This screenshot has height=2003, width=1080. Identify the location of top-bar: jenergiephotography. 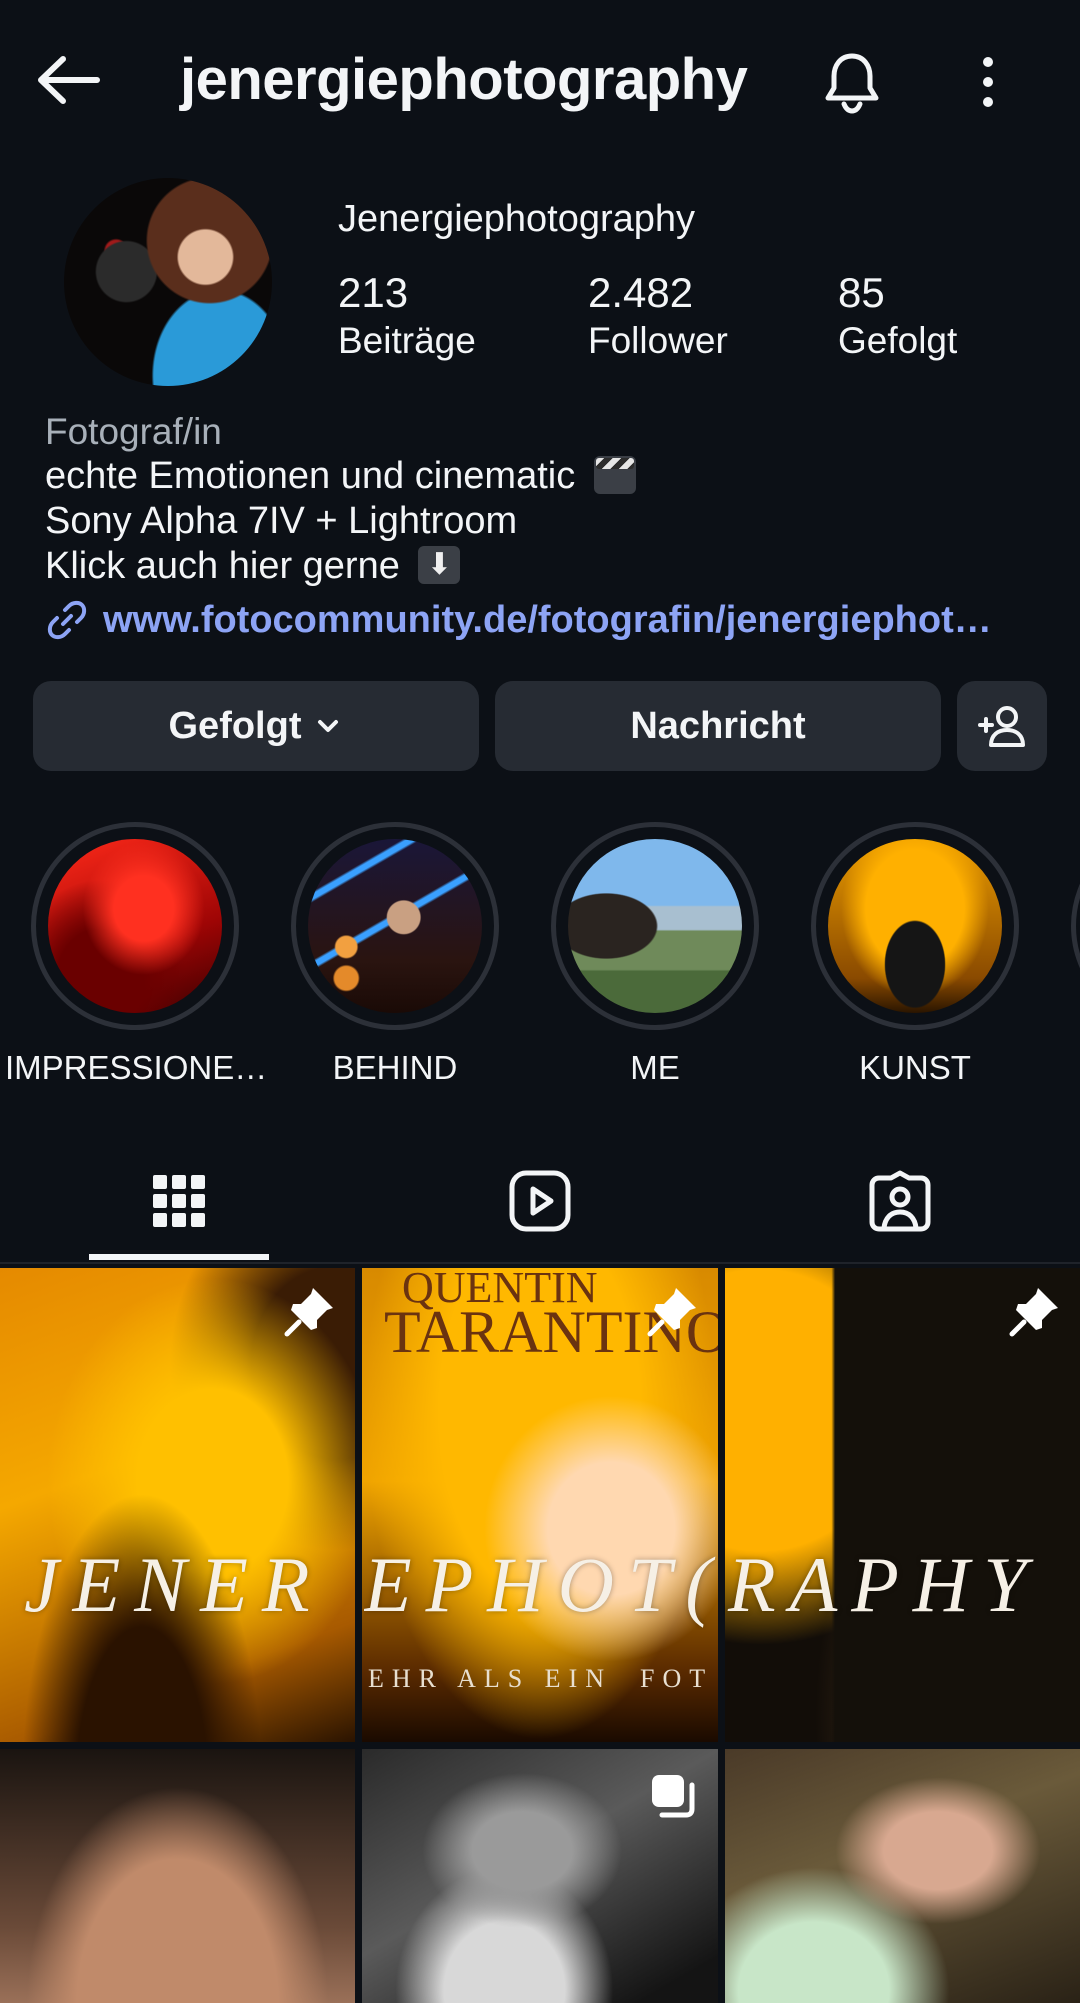
(540, 80).